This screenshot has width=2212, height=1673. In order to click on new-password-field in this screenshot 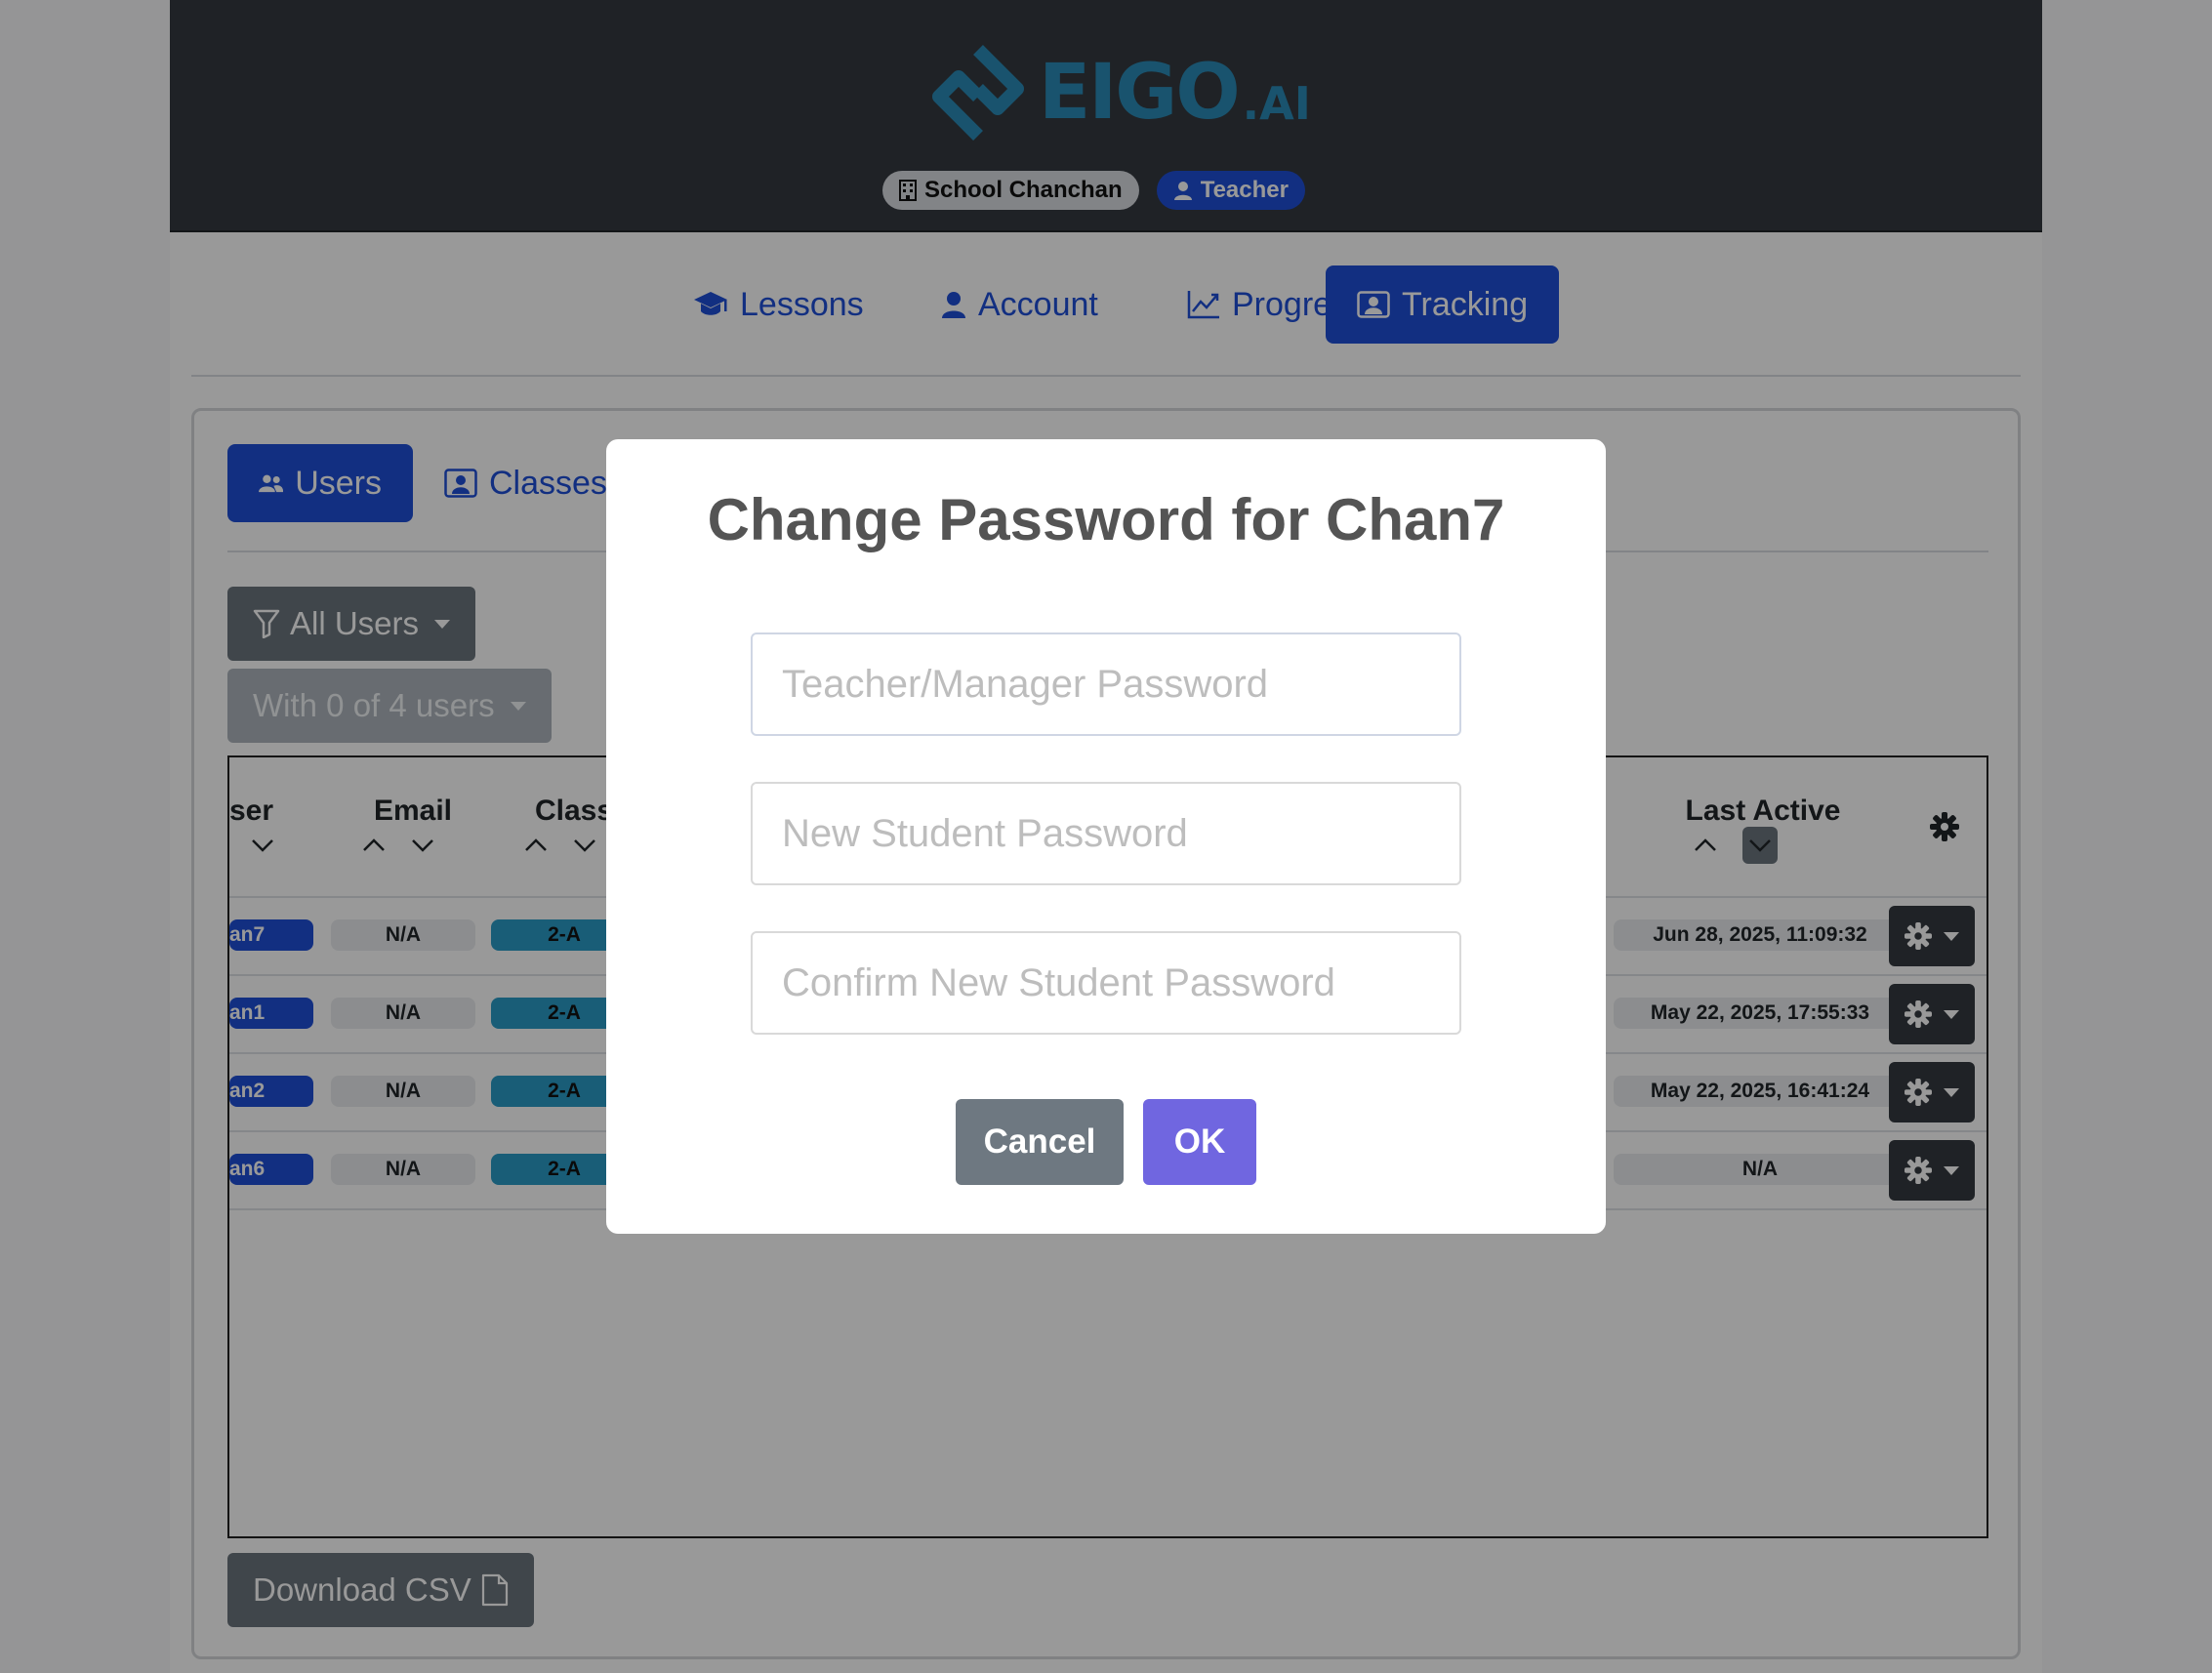, I will do `click(1106, 833)`.